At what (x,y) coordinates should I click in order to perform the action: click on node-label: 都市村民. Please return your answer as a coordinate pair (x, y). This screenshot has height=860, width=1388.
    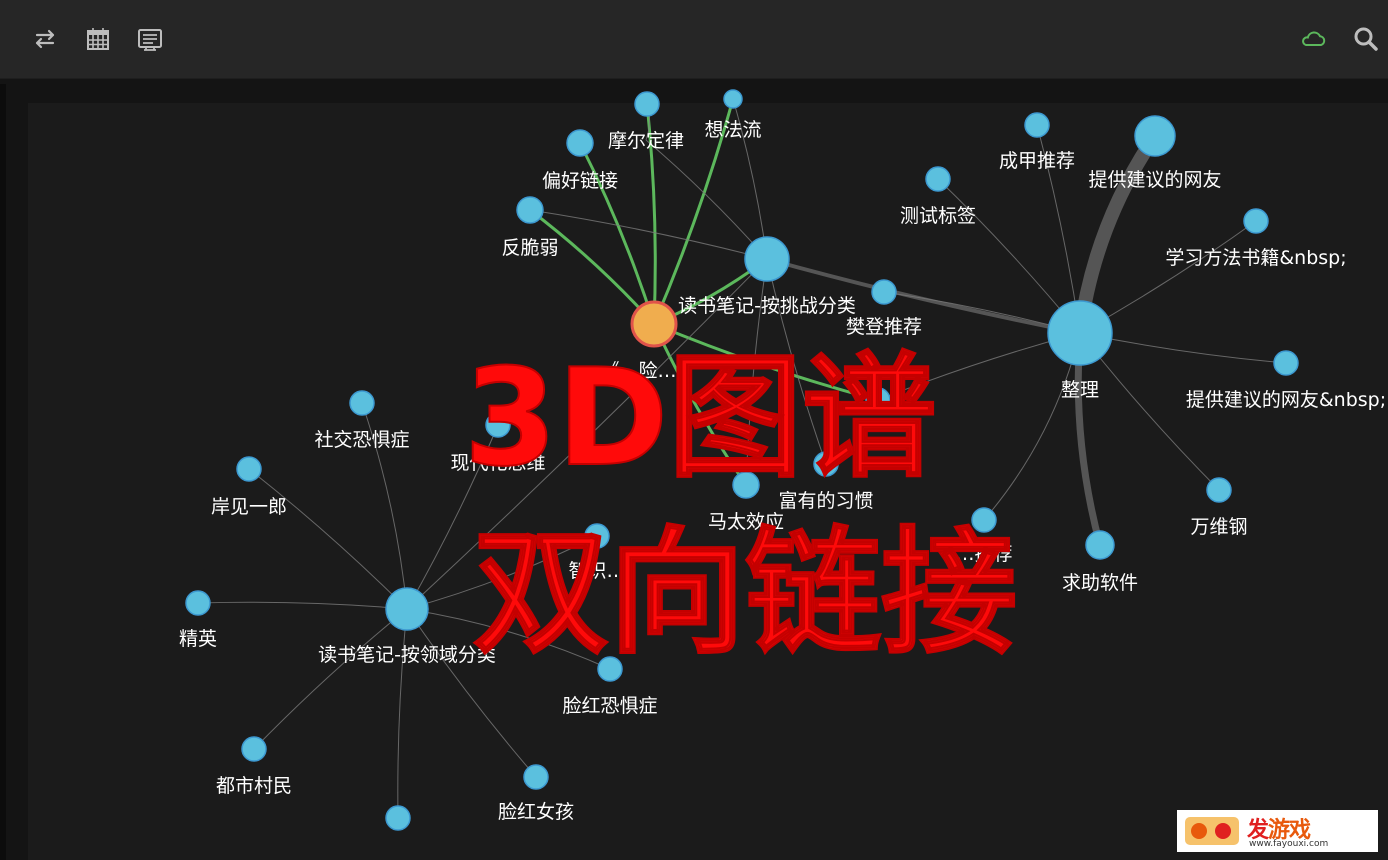
    Looking at the image, I should click on (254, 786).